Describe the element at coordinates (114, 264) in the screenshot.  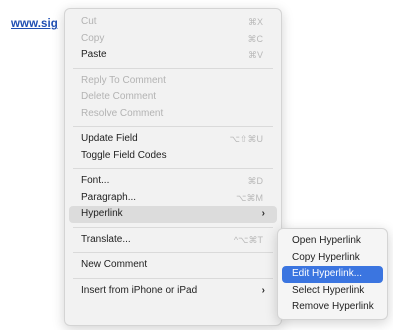
I see `menu-item-label: New Comment` at that location.